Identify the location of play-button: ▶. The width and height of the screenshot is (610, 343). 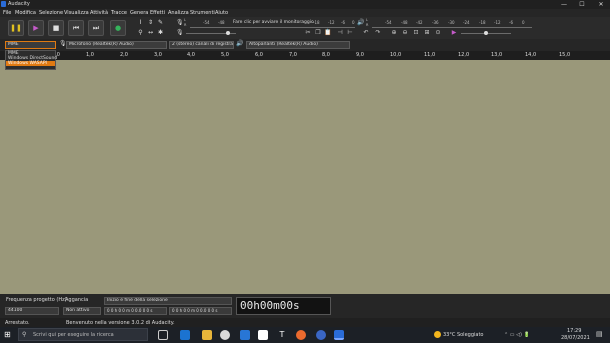
(36, 28).